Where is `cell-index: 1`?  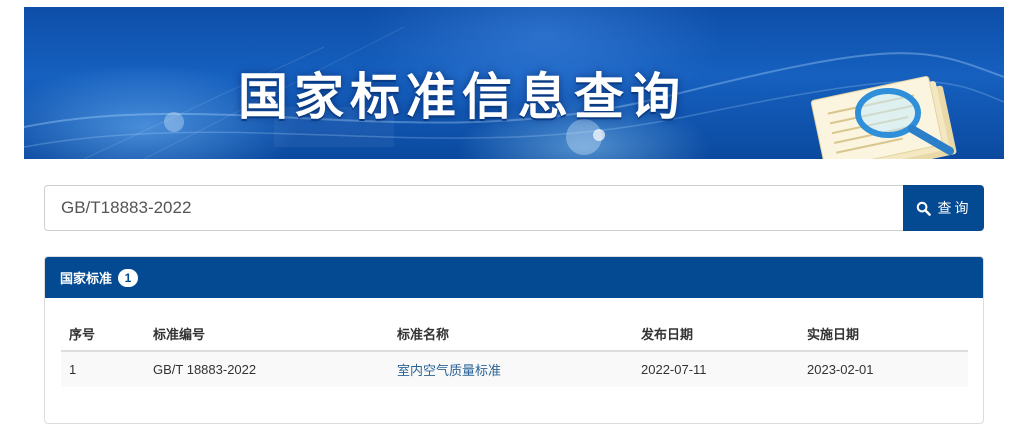 cell-index: 1 is located at coordinates (103, 368).